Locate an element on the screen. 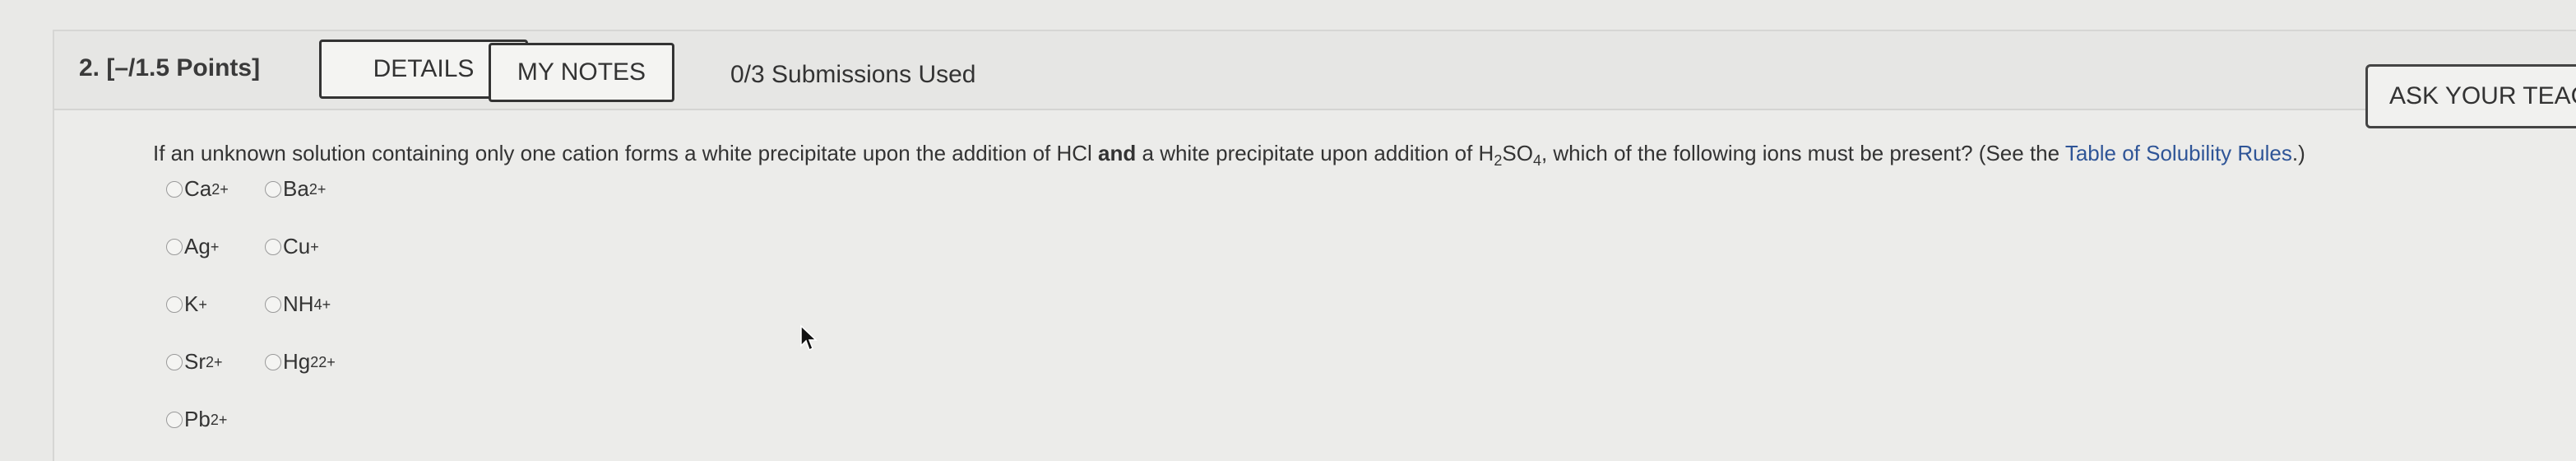 This screenshot has height=461, width=2576. mouse-pointer-icon is located at coordinates (809, 338).